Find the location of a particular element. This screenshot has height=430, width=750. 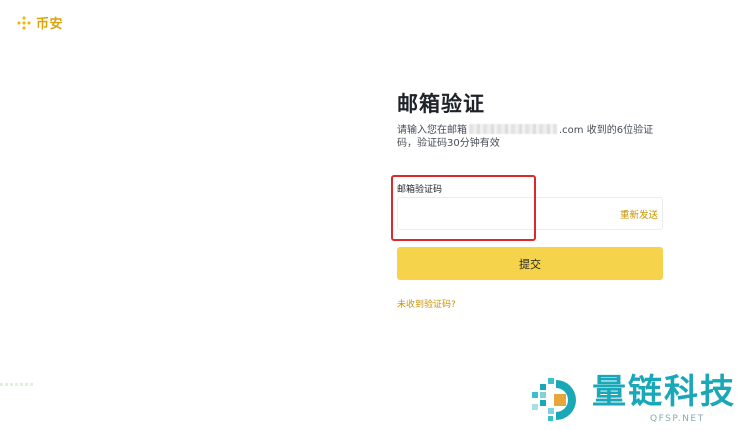

submit-button: 提交 is located at coordinates (530, 263).